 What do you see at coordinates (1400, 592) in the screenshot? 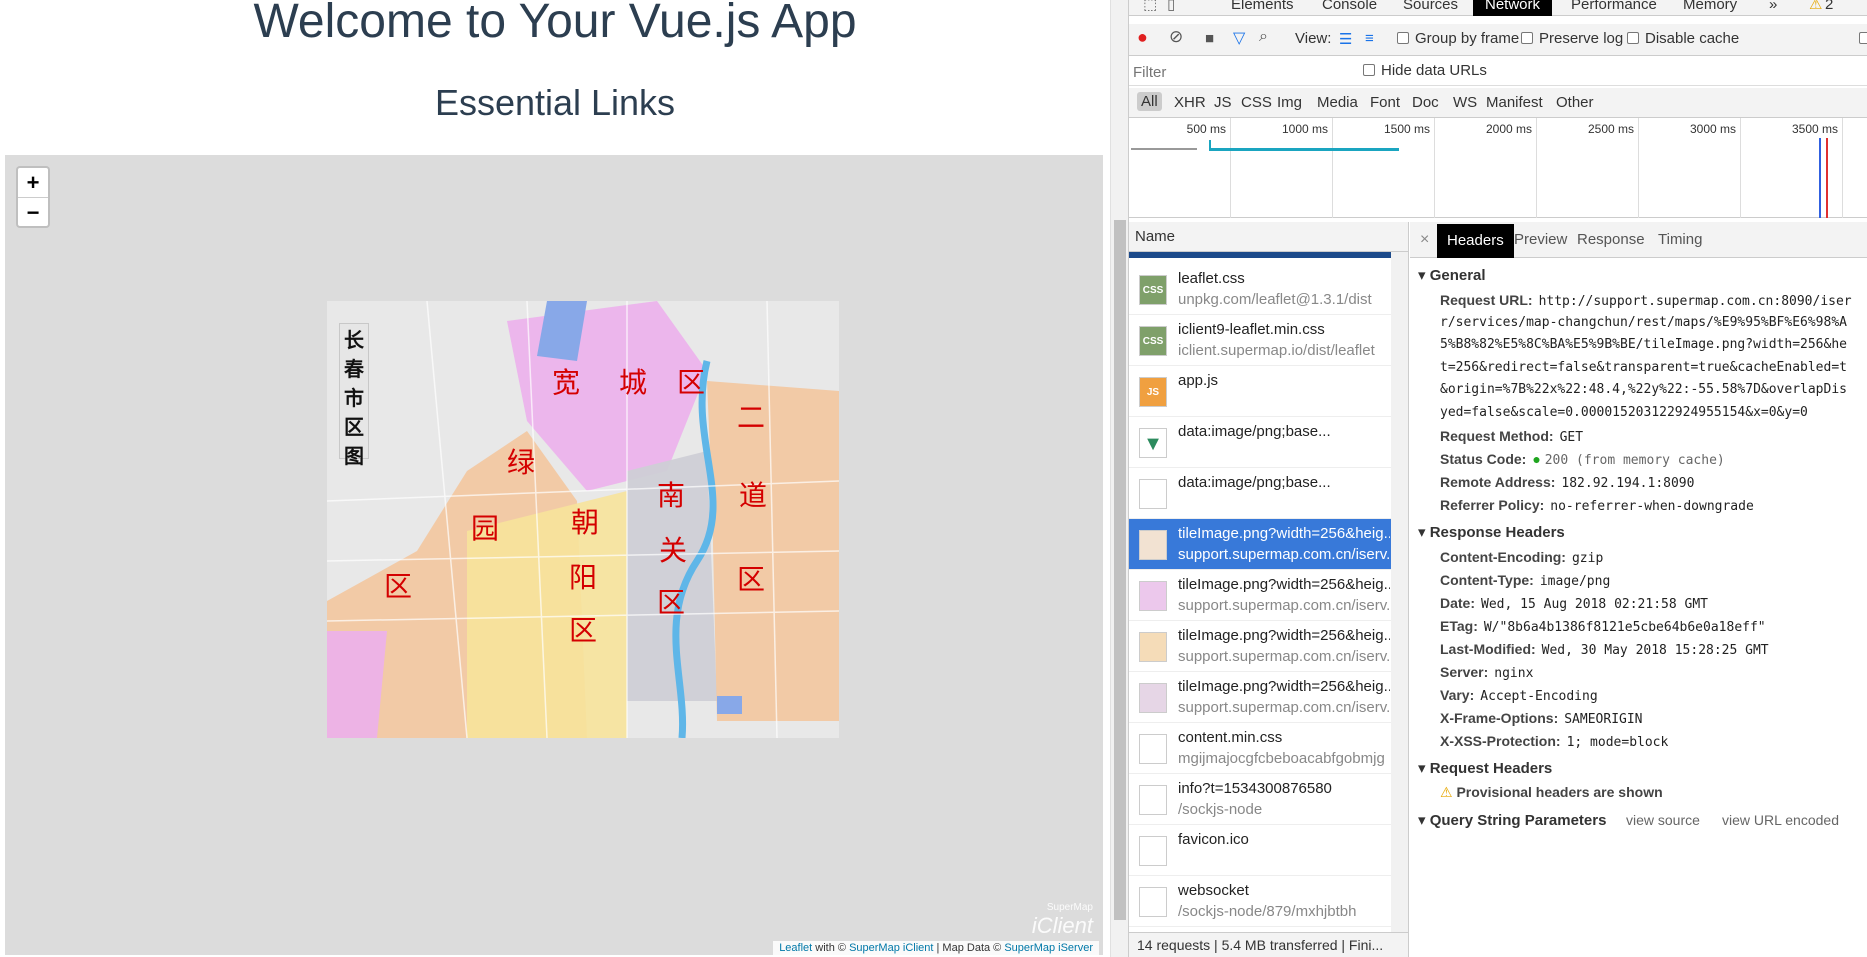
I see `request-list-scrollbar` at bounding box center [1400, 592].